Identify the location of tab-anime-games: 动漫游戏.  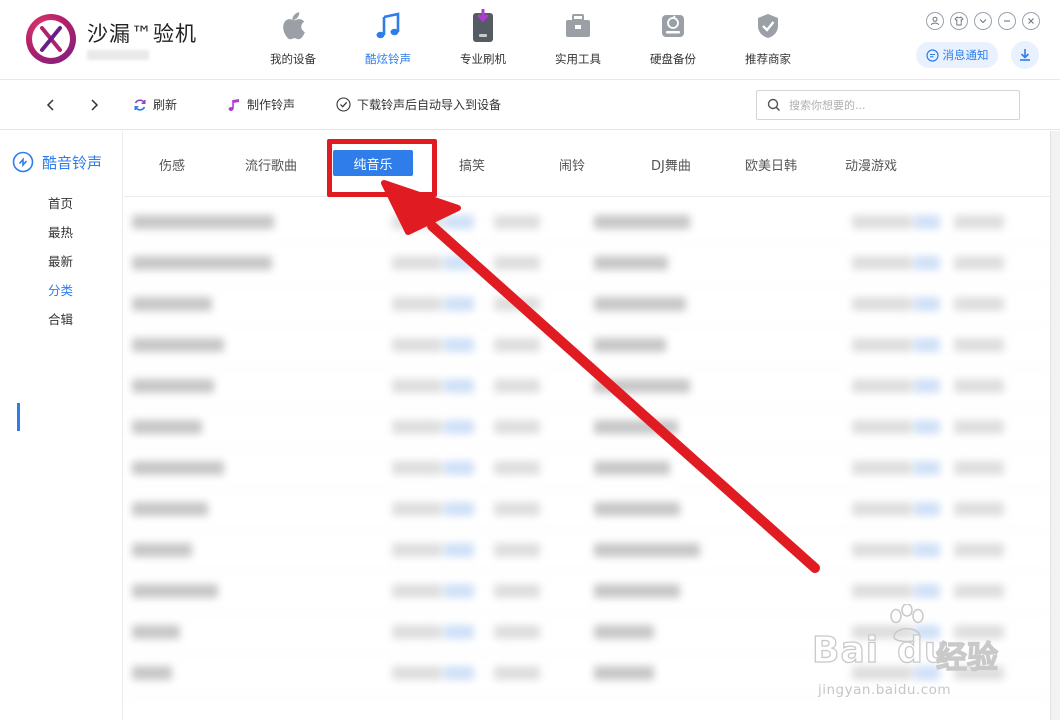
(871, 164).